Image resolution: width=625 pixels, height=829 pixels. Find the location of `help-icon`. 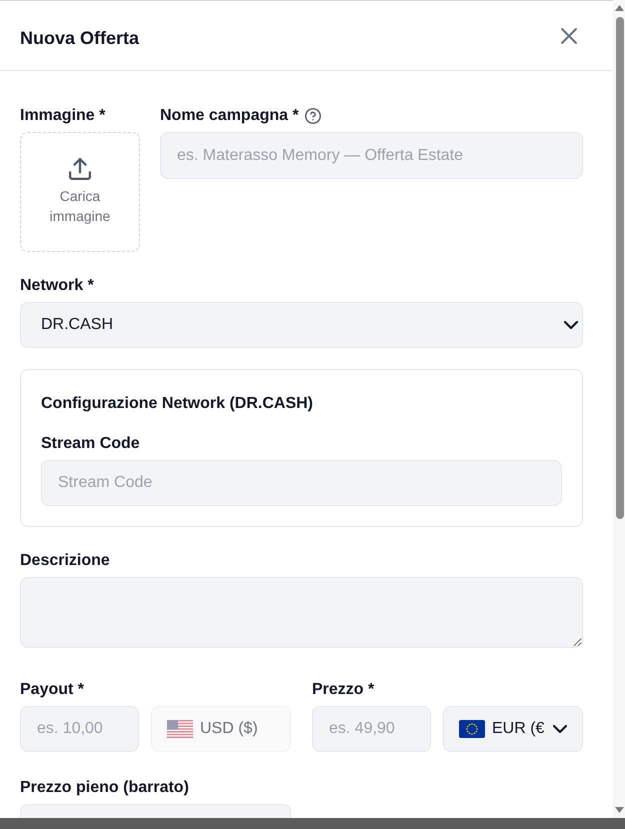

help-icon is located at coordinates (312, 116).